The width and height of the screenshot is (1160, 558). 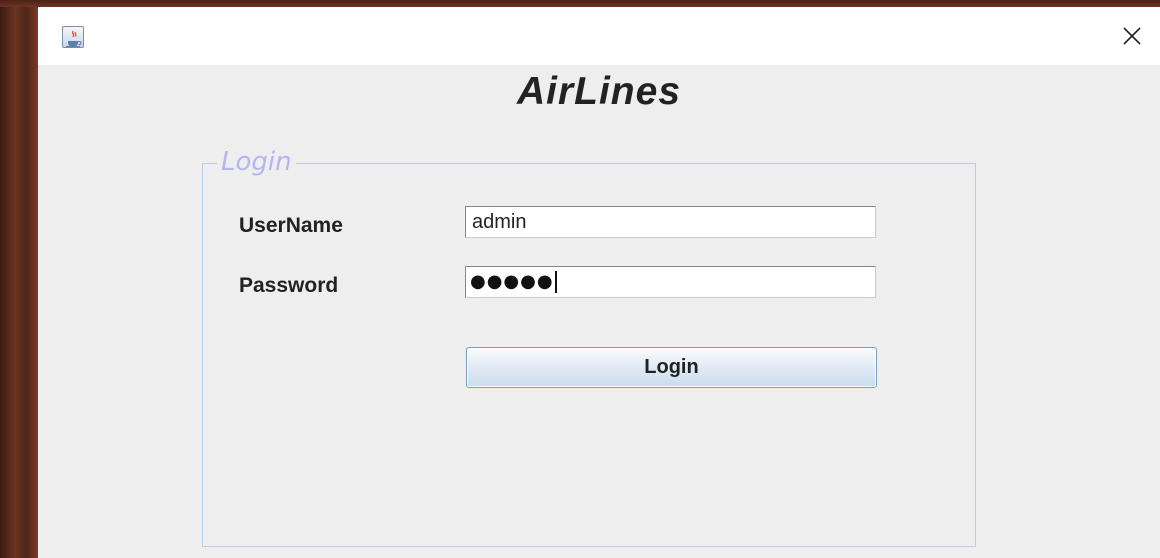 I want to click on app-title: AirLines, so click(x=599, y=91).